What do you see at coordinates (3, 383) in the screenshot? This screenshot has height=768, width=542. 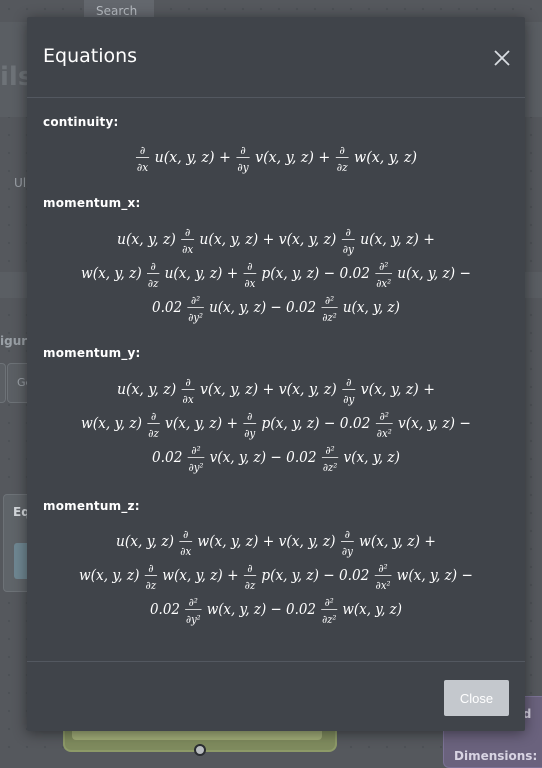 I see `background-panel-box` at bounding box center [3, 383].